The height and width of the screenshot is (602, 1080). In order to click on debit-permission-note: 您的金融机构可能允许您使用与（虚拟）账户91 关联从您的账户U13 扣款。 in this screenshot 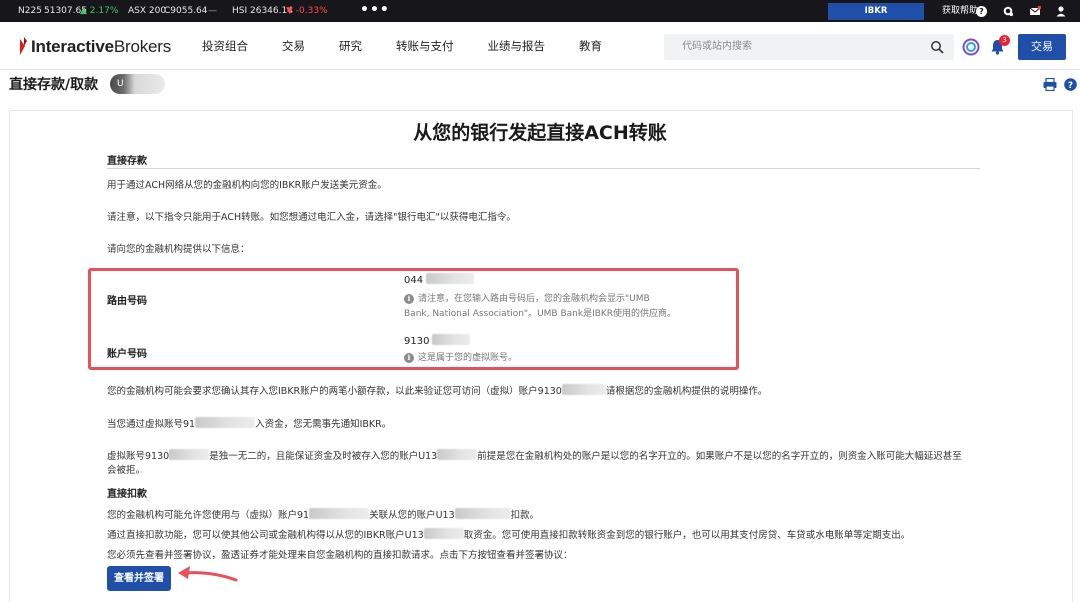, I will do `click(323, 514)`.